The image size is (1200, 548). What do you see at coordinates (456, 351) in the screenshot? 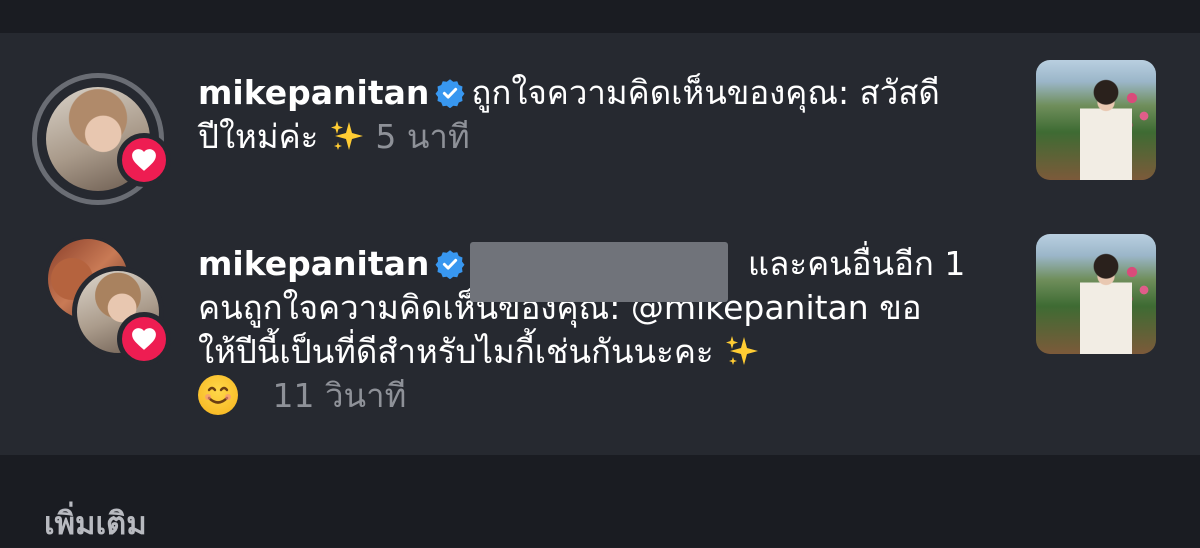
I see `action-text-line3: ให้ปีนี้เป็นที่ดีสำหรับไมกี้เช่นกันนะคะ` at bounding box center [456, 351].